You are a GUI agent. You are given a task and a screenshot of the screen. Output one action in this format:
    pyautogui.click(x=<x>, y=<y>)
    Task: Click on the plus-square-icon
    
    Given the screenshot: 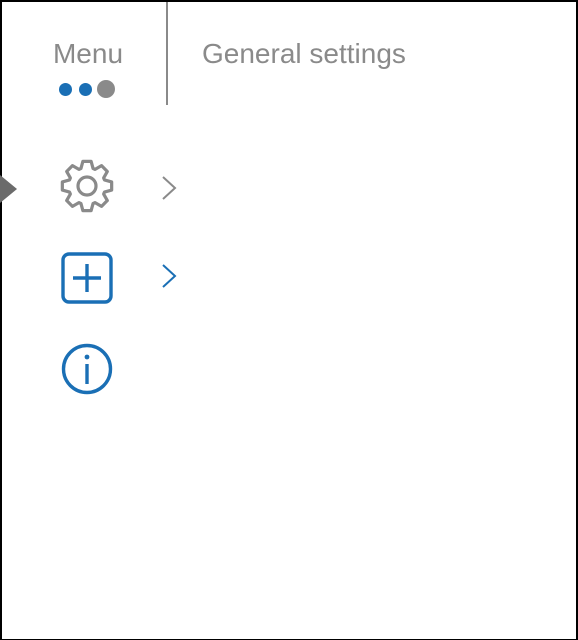 What is the action you would take?
    pyautogui.click(x=87, y=278)
    